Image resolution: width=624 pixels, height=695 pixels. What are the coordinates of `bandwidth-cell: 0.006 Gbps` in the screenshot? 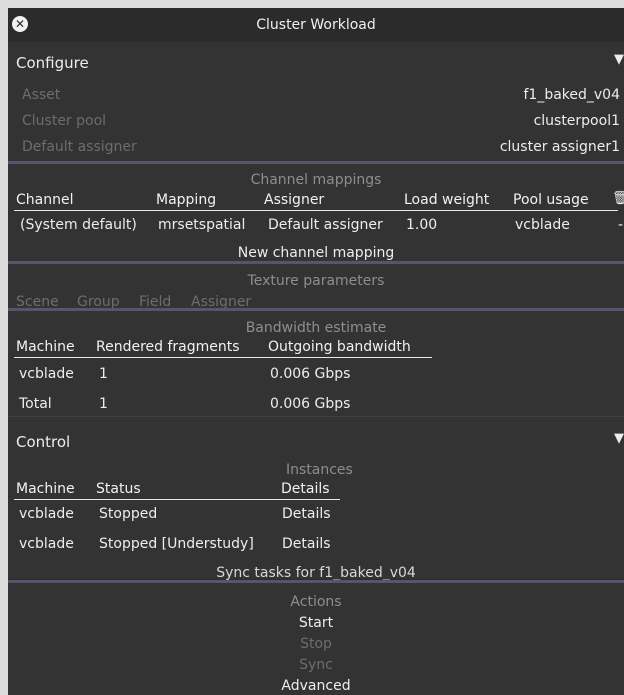 It's located at (310, 374).